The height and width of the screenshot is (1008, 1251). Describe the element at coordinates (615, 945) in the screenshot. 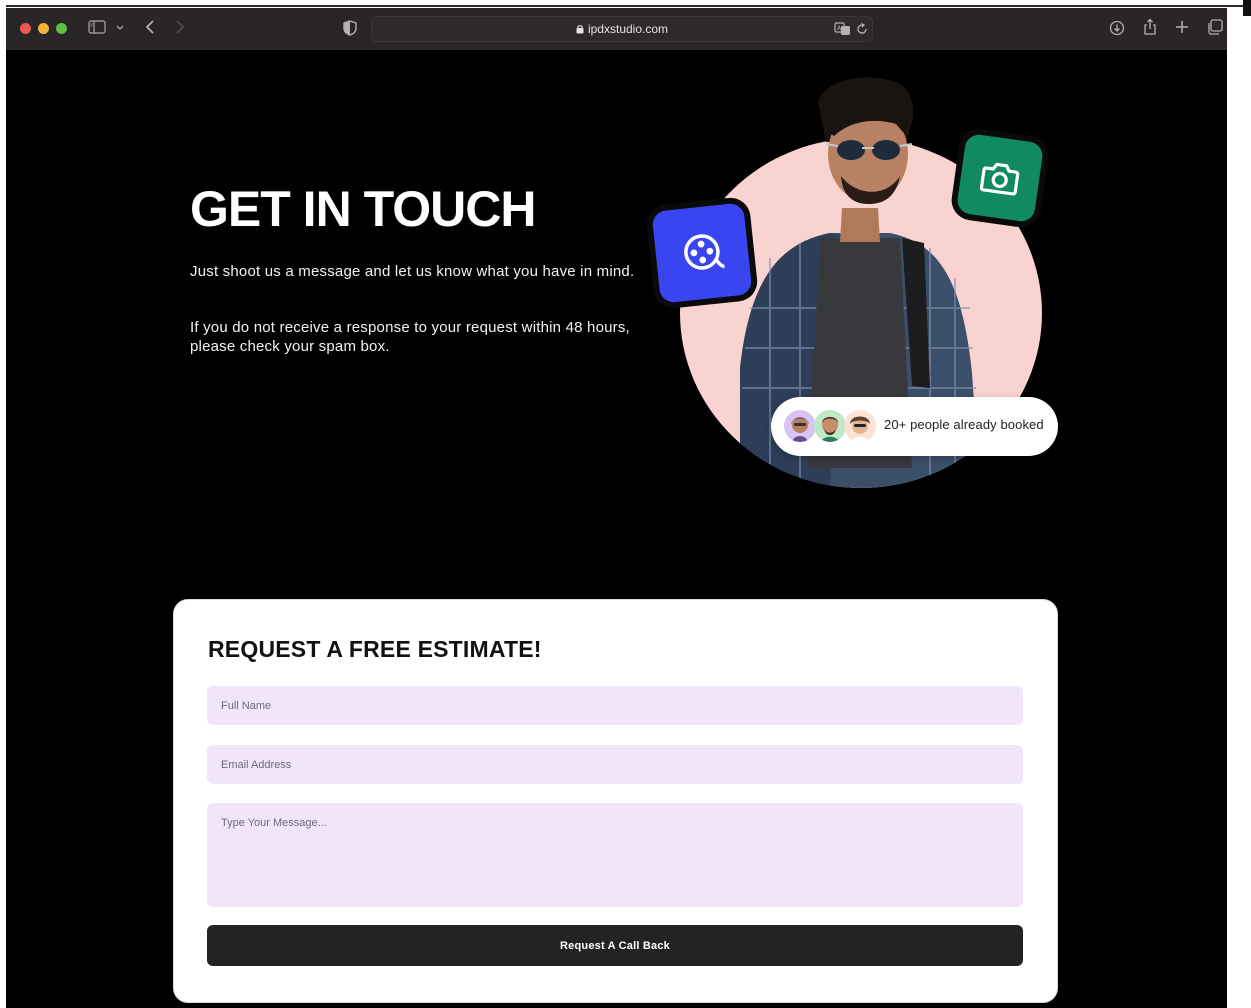

I see `request-call-back-button: Request A Call Back` at that location.